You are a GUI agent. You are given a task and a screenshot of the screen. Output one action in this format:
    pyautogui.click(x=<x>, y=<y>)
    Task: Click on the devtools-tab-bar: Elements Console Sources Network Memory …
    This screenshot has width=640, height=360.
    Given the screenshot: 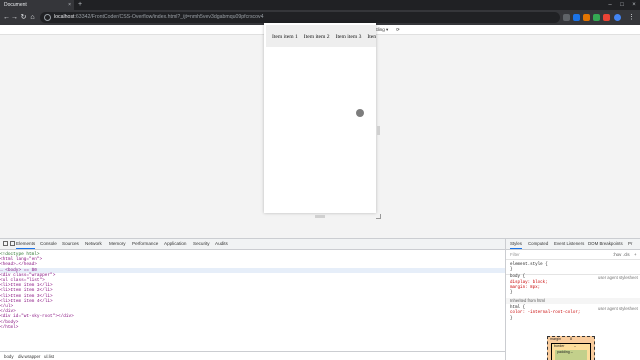 What is the action you would take?
    pyautogui.click(x=252, y=244)
    